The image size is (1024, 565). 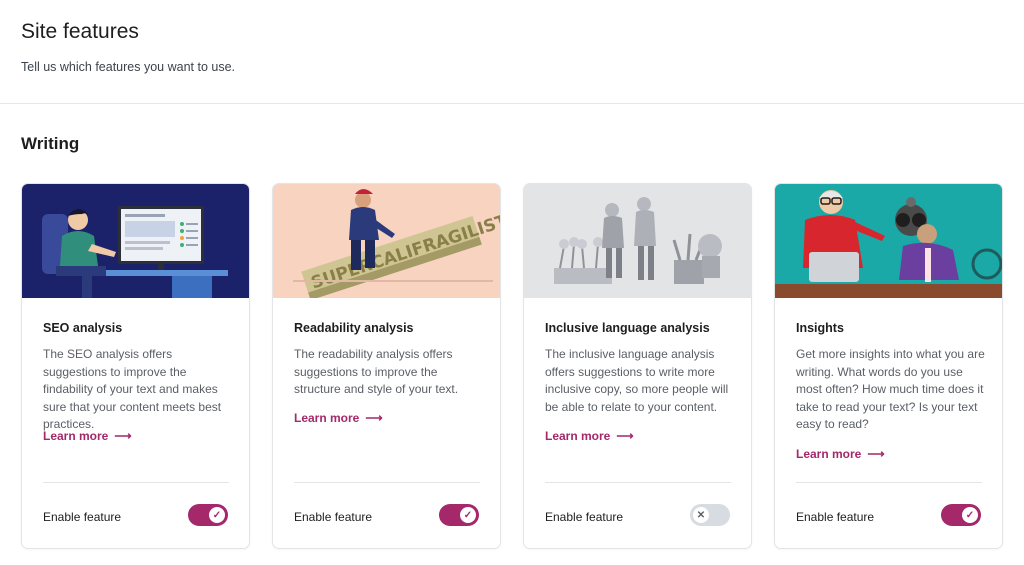 What do you see at coordinates (820, 328) in the screenshot?
I see `card-title: Insights` at bounding box center [820, 328].